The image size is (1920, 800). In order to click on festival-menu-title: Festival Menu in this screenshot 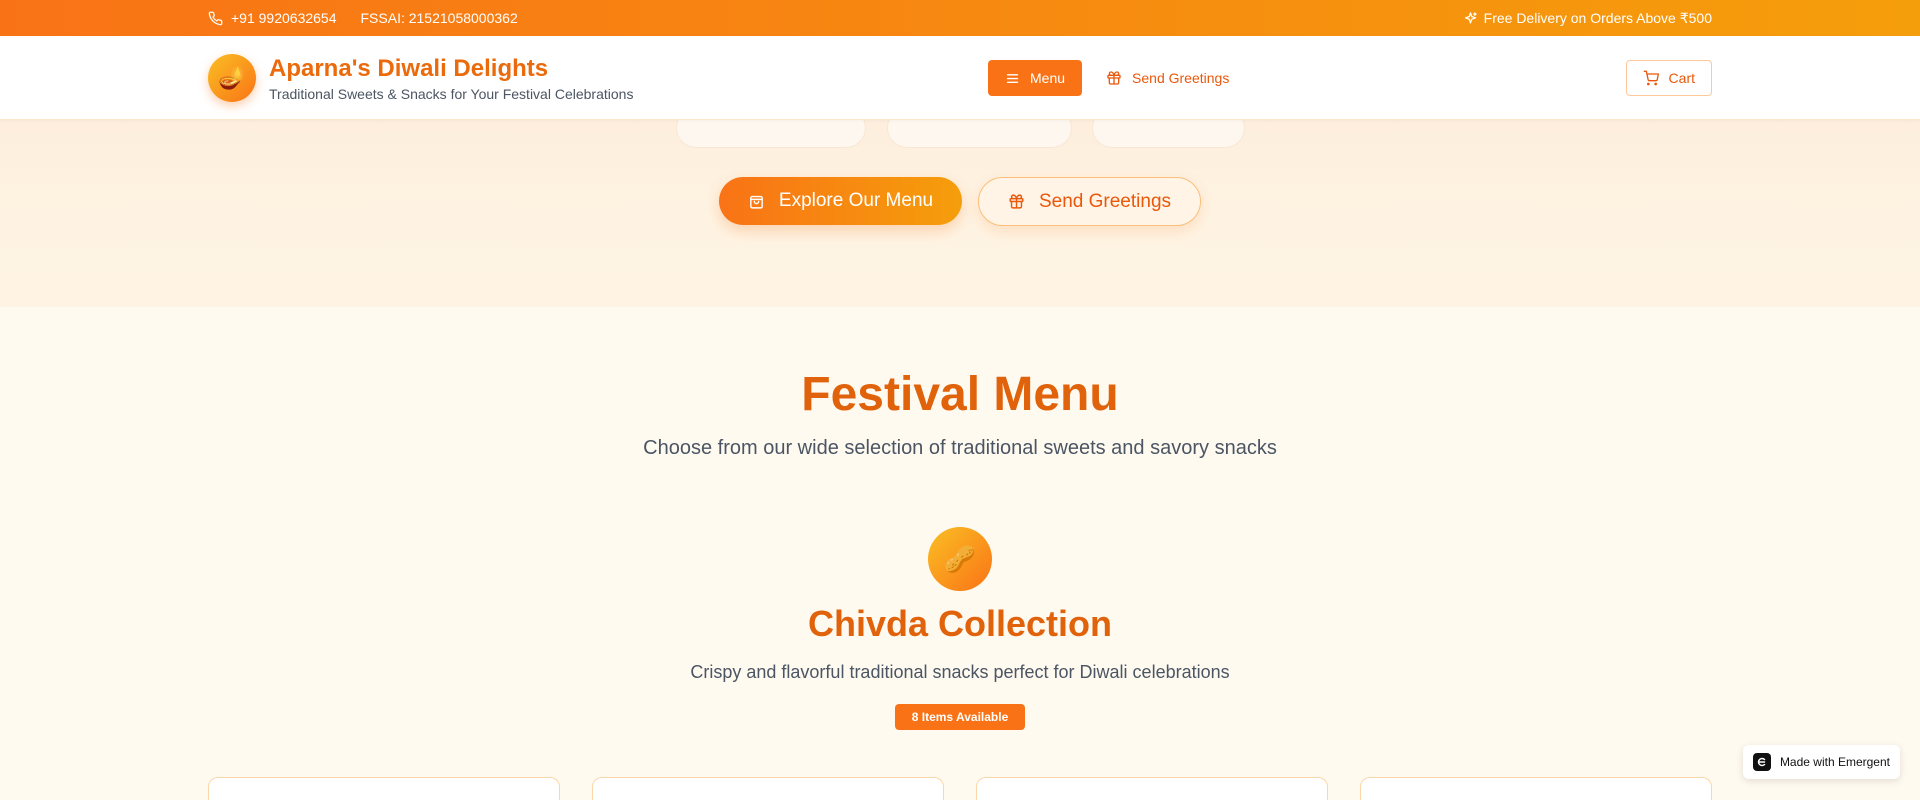, I will do `click(960, 394)`.